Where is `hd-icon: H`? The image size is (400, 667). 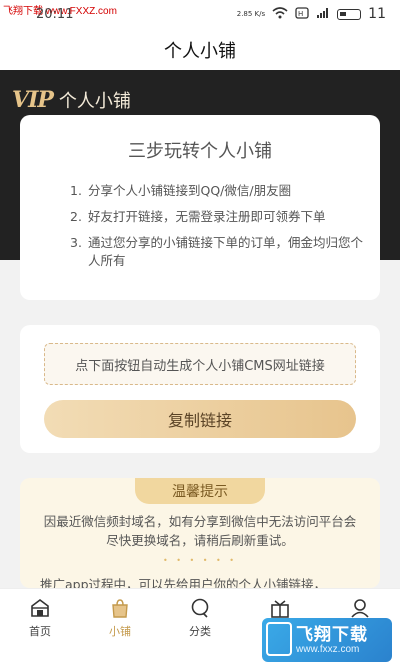
hd-icon: H is located at coordinates (302, 14).